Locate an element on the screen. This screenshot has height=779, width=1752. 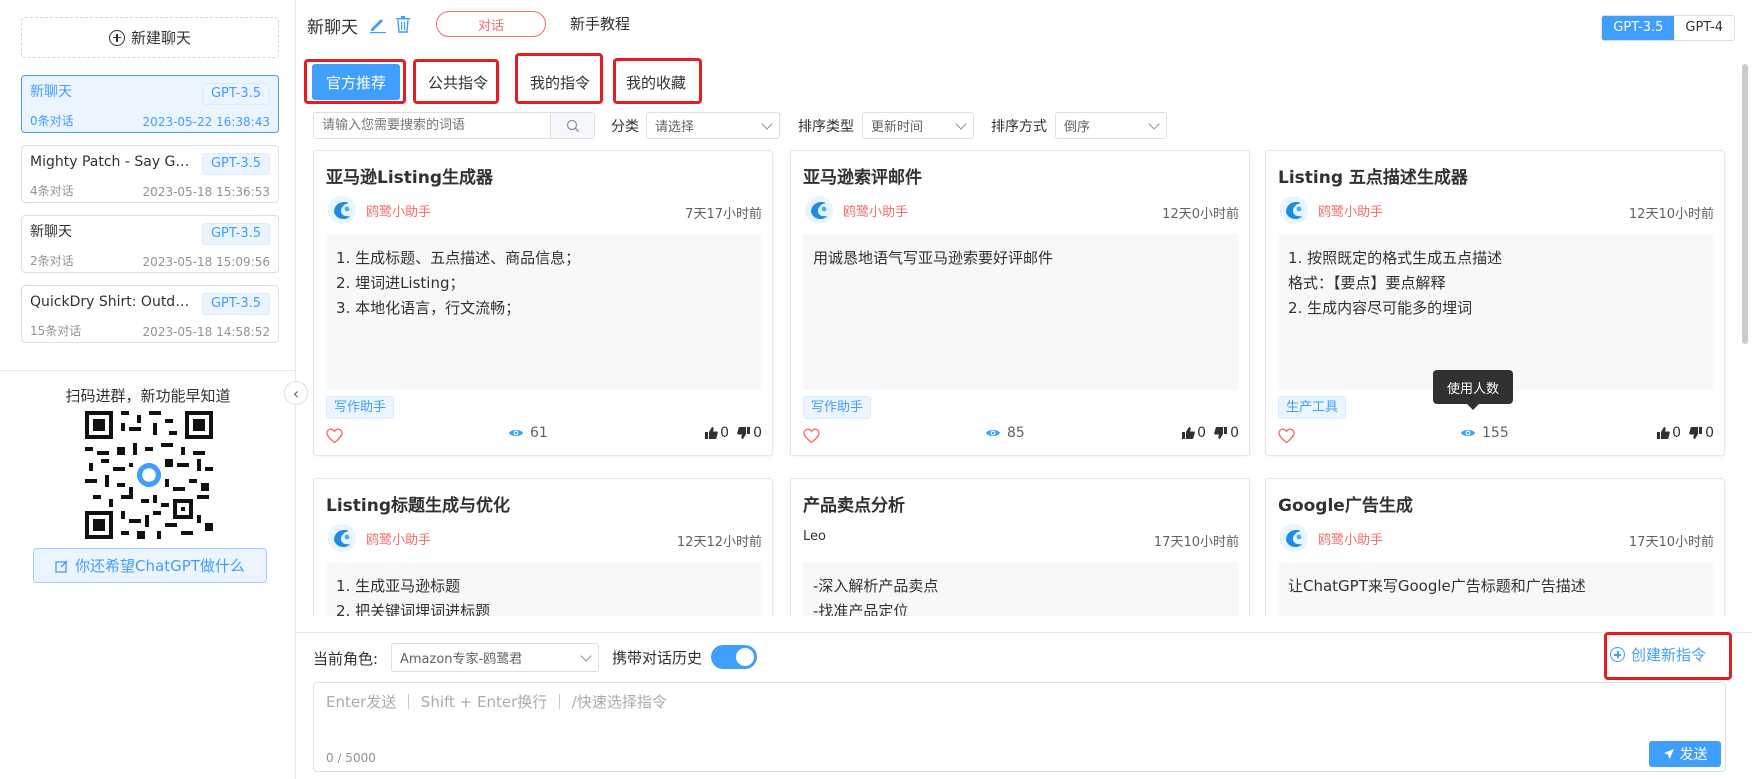
plus-circle-icon is located at coordinates (1617, 654).